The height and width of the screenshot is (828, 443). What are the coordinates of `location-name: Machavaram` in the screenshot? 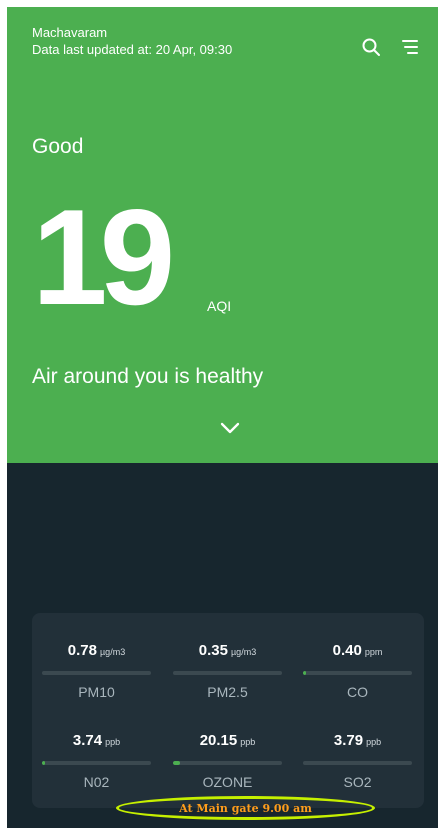 It's located at (70, 32).